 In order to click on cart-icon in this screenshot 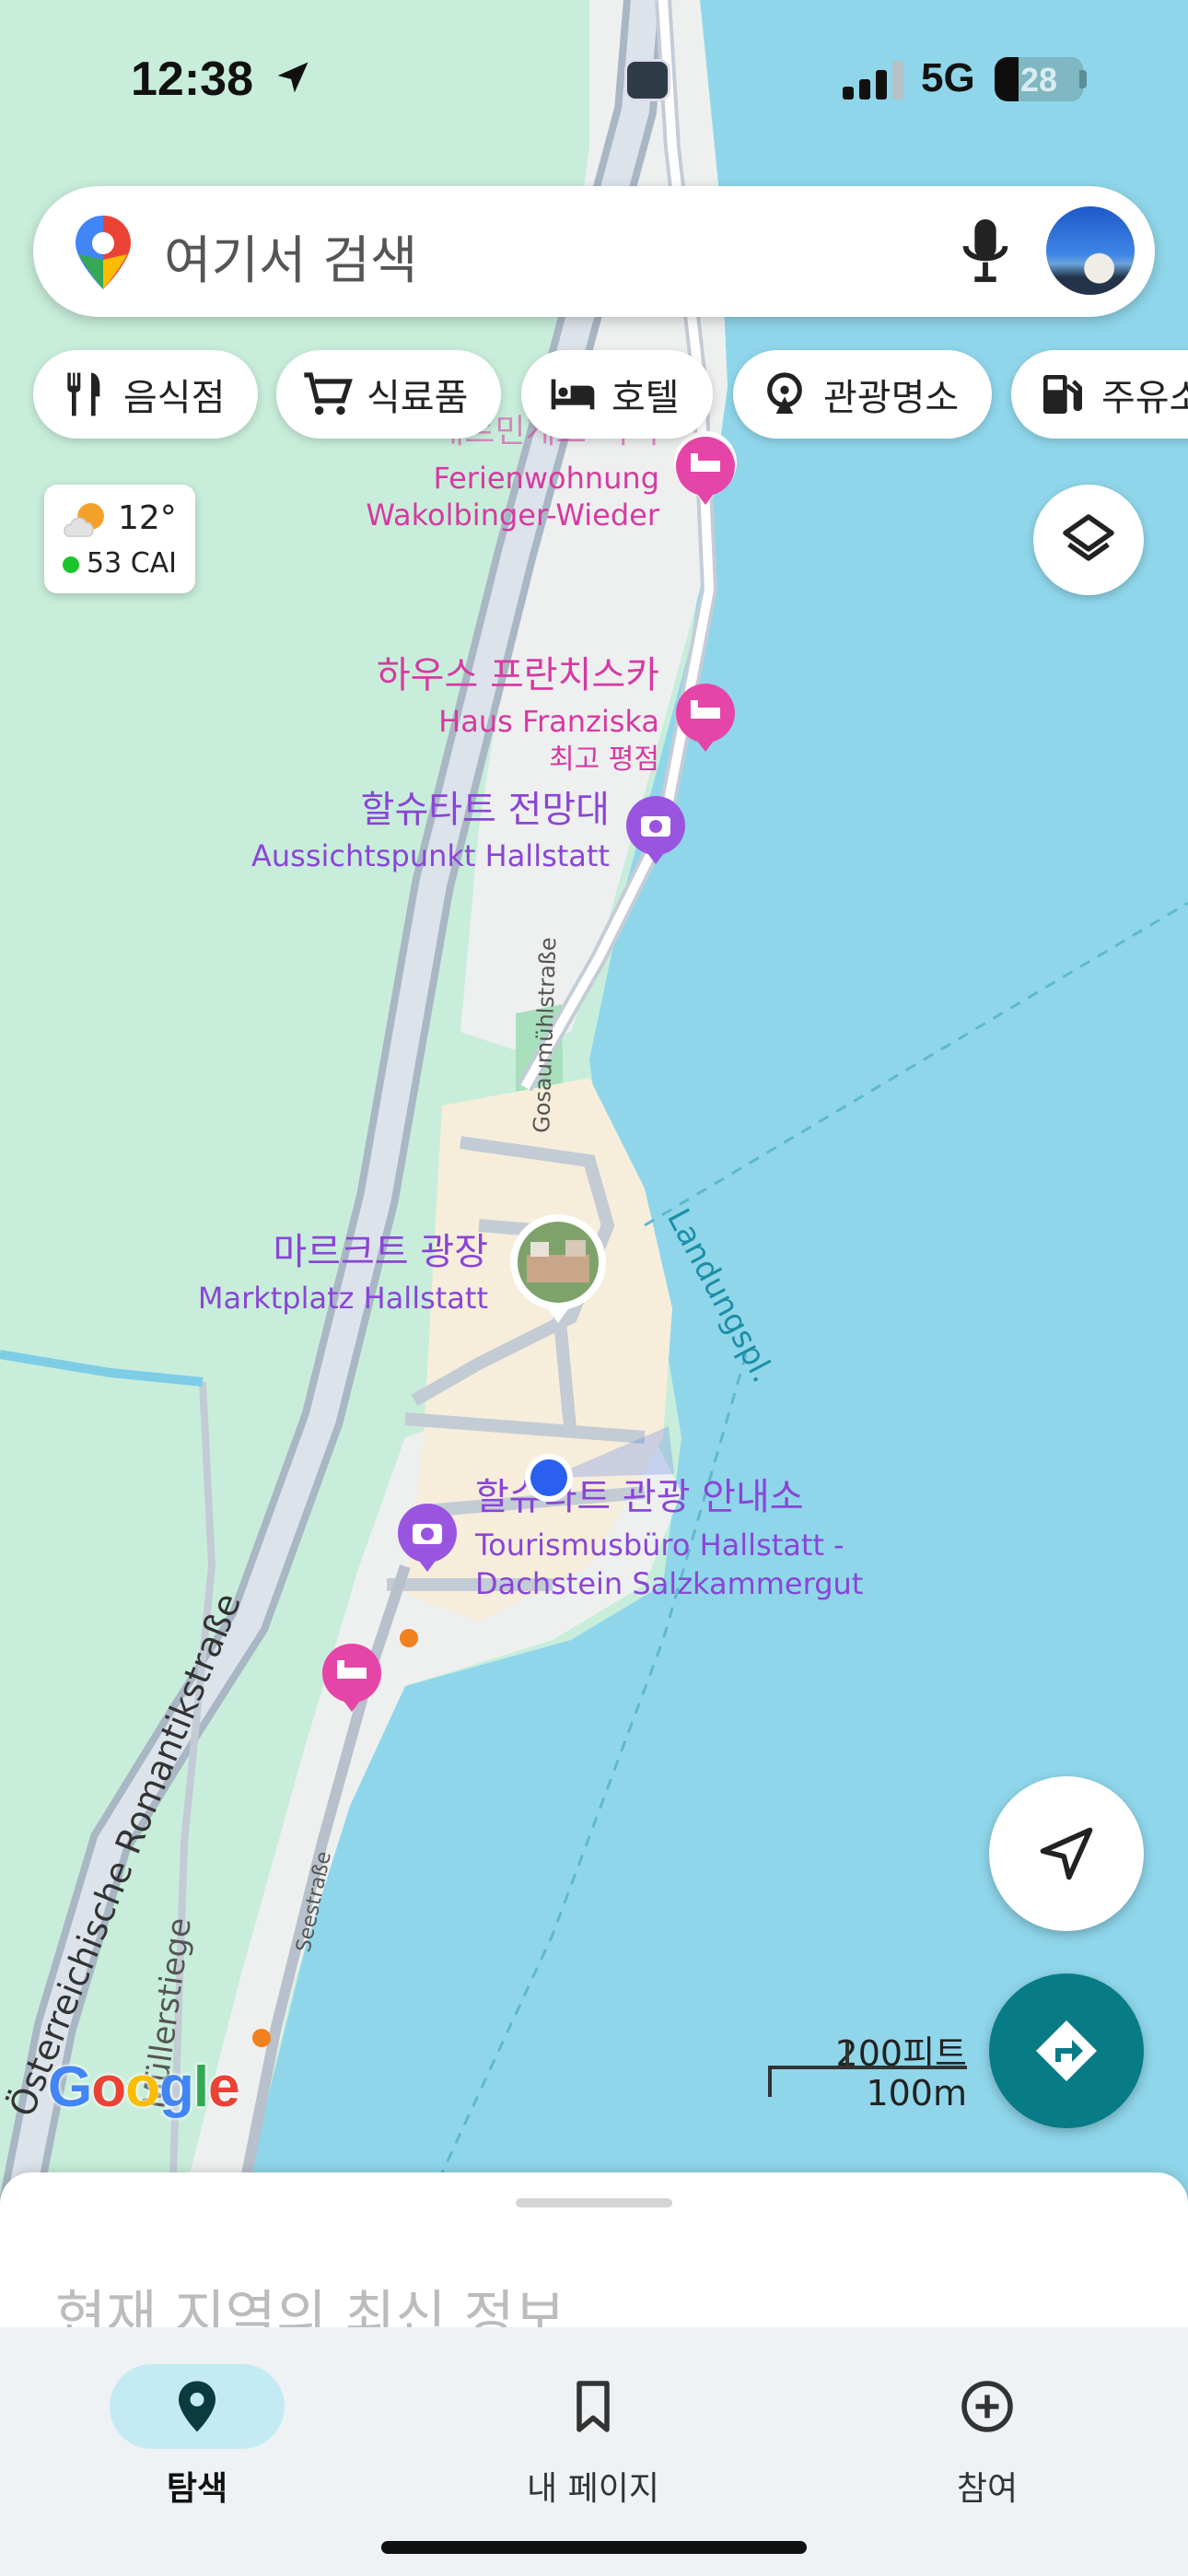, I will do `click(328, 394)`.